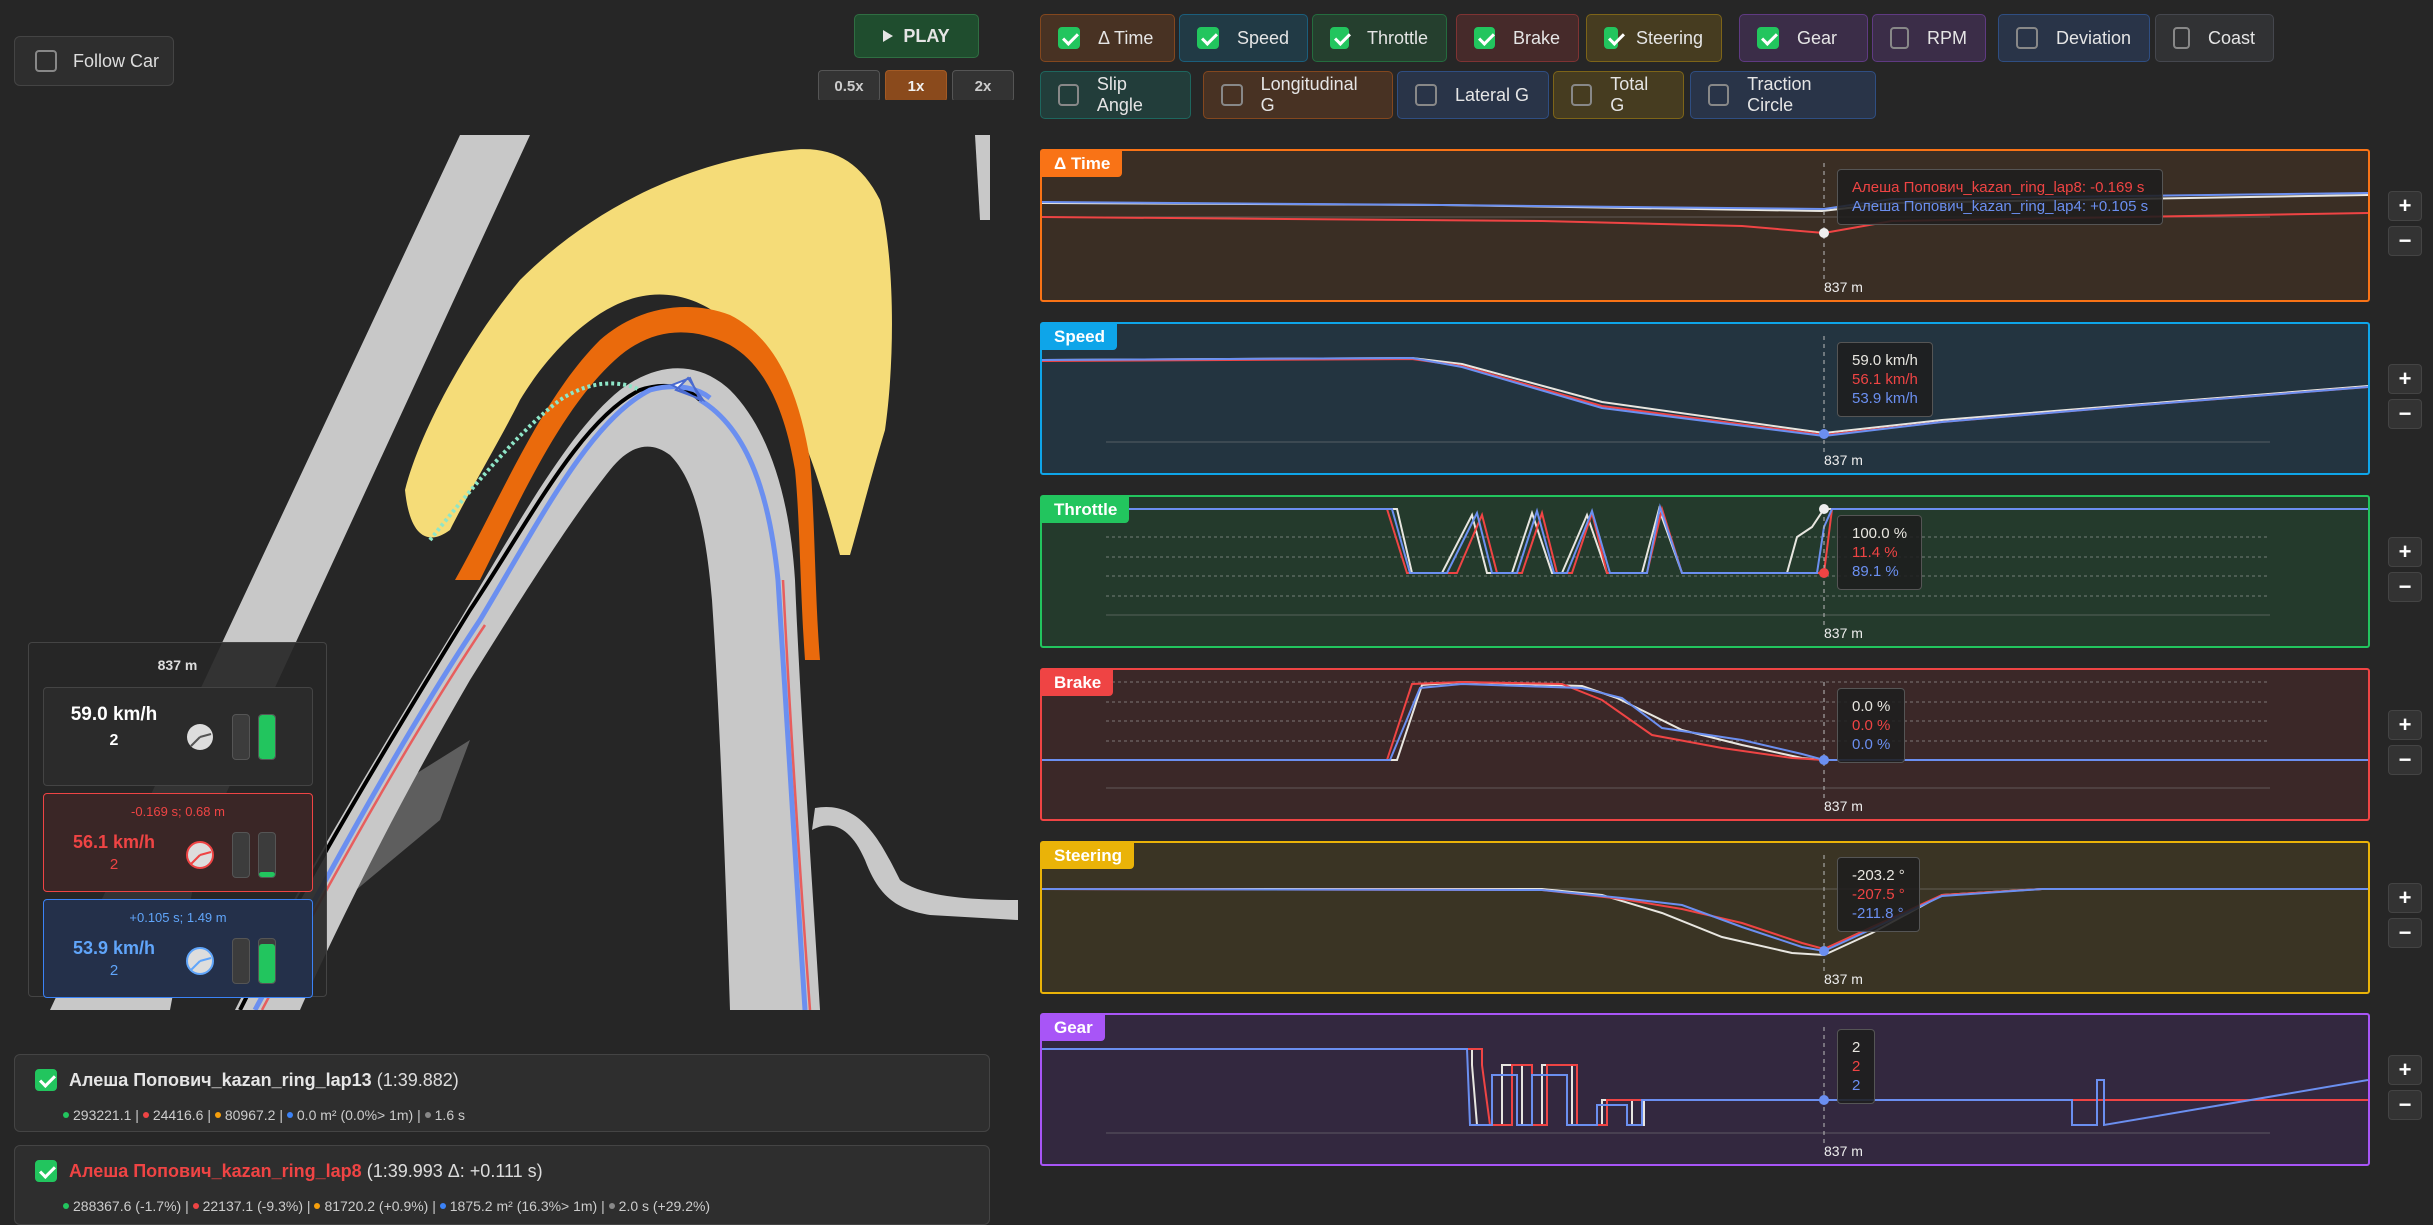 The height and width of the screenshot is (1225, 2433). I want to click on tooltip-line: 59.0 km/h, so click(1885, 360).